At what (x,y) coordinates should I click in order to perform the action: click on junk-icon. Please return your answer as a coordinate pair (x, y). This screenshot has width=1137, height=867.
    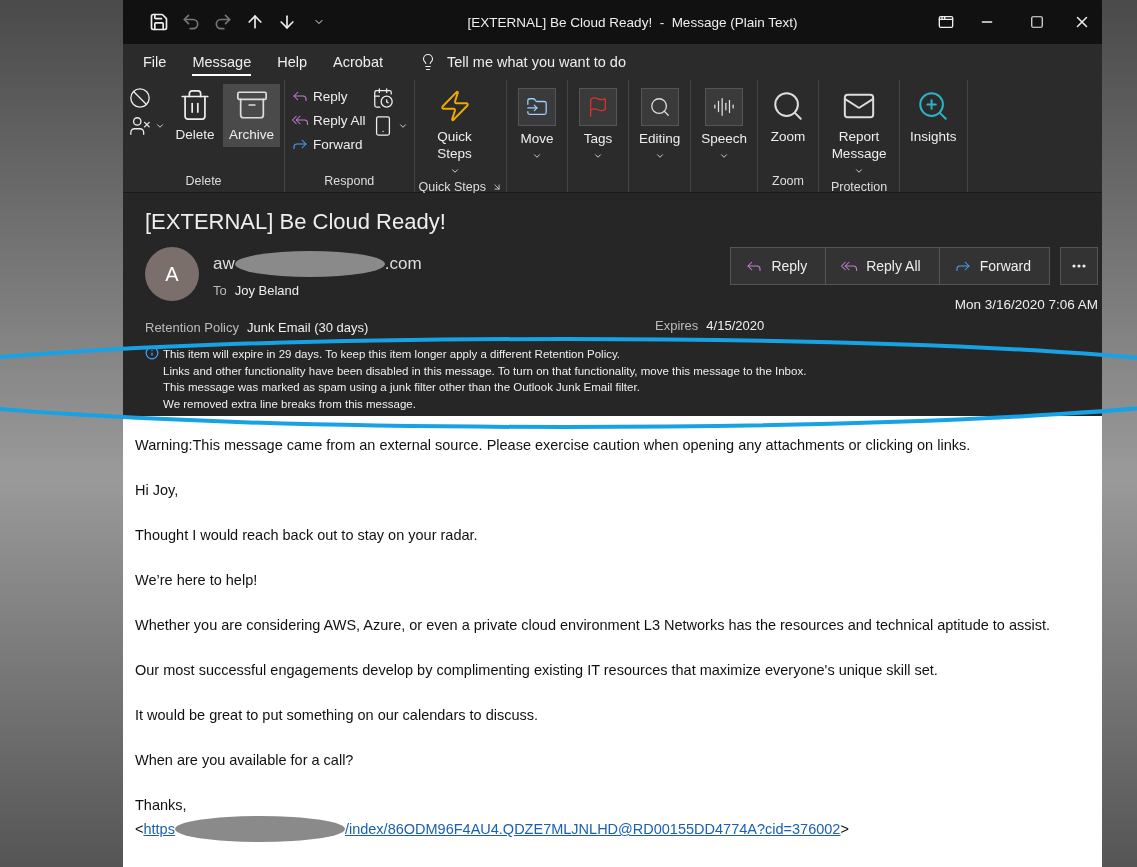
    Looking at the image, I should click on (140, 126).